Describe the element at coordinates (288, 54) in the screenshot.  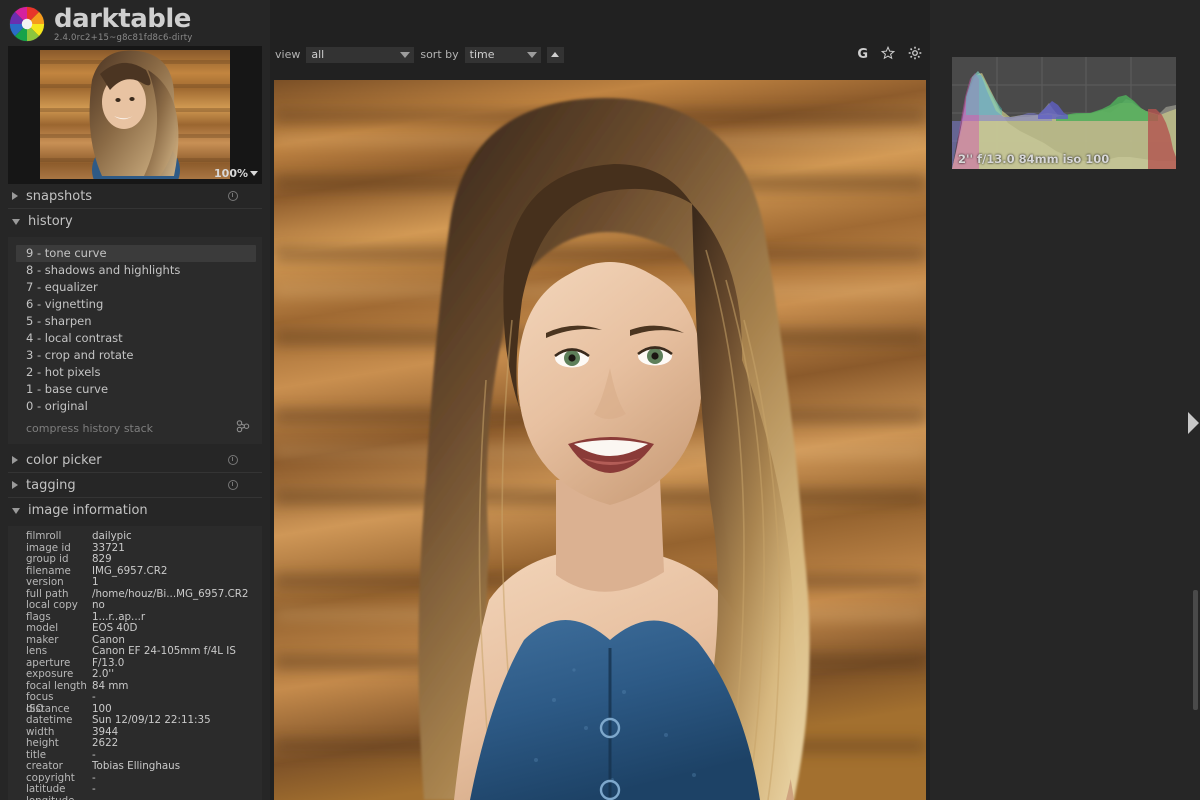
I see `view-filter-label: view` at that location.